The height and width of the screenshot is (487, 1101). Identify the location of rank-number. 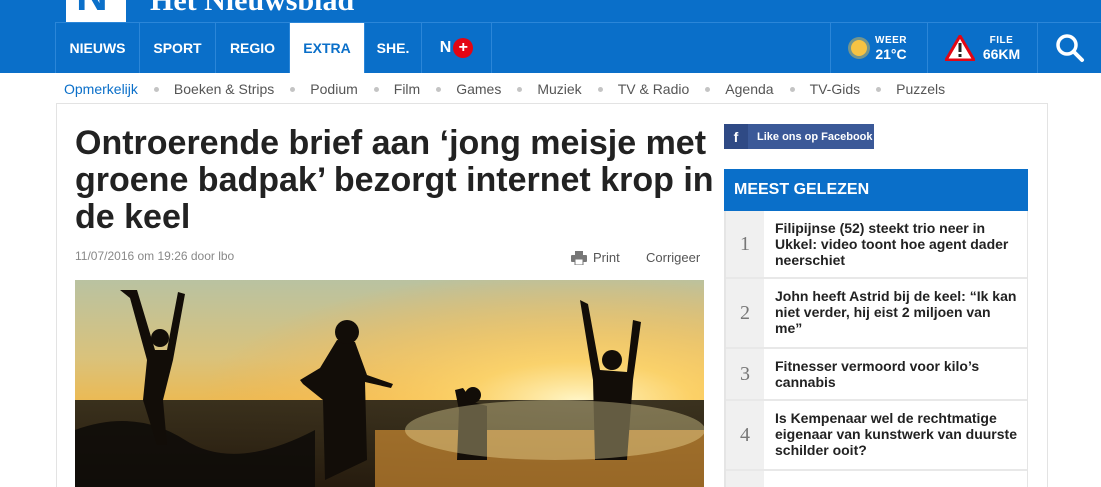
(745, 479).